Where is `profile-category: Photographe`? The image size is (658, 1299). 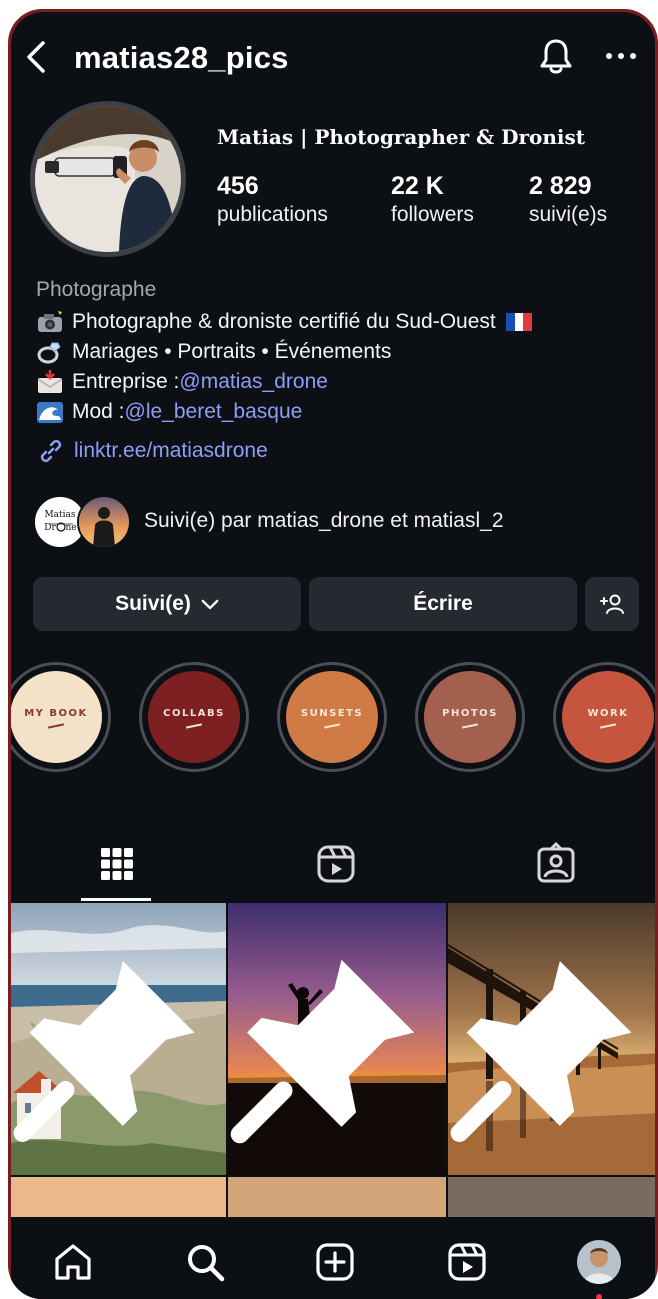 profile-category: Photographe is located at coordinates (96, 289).